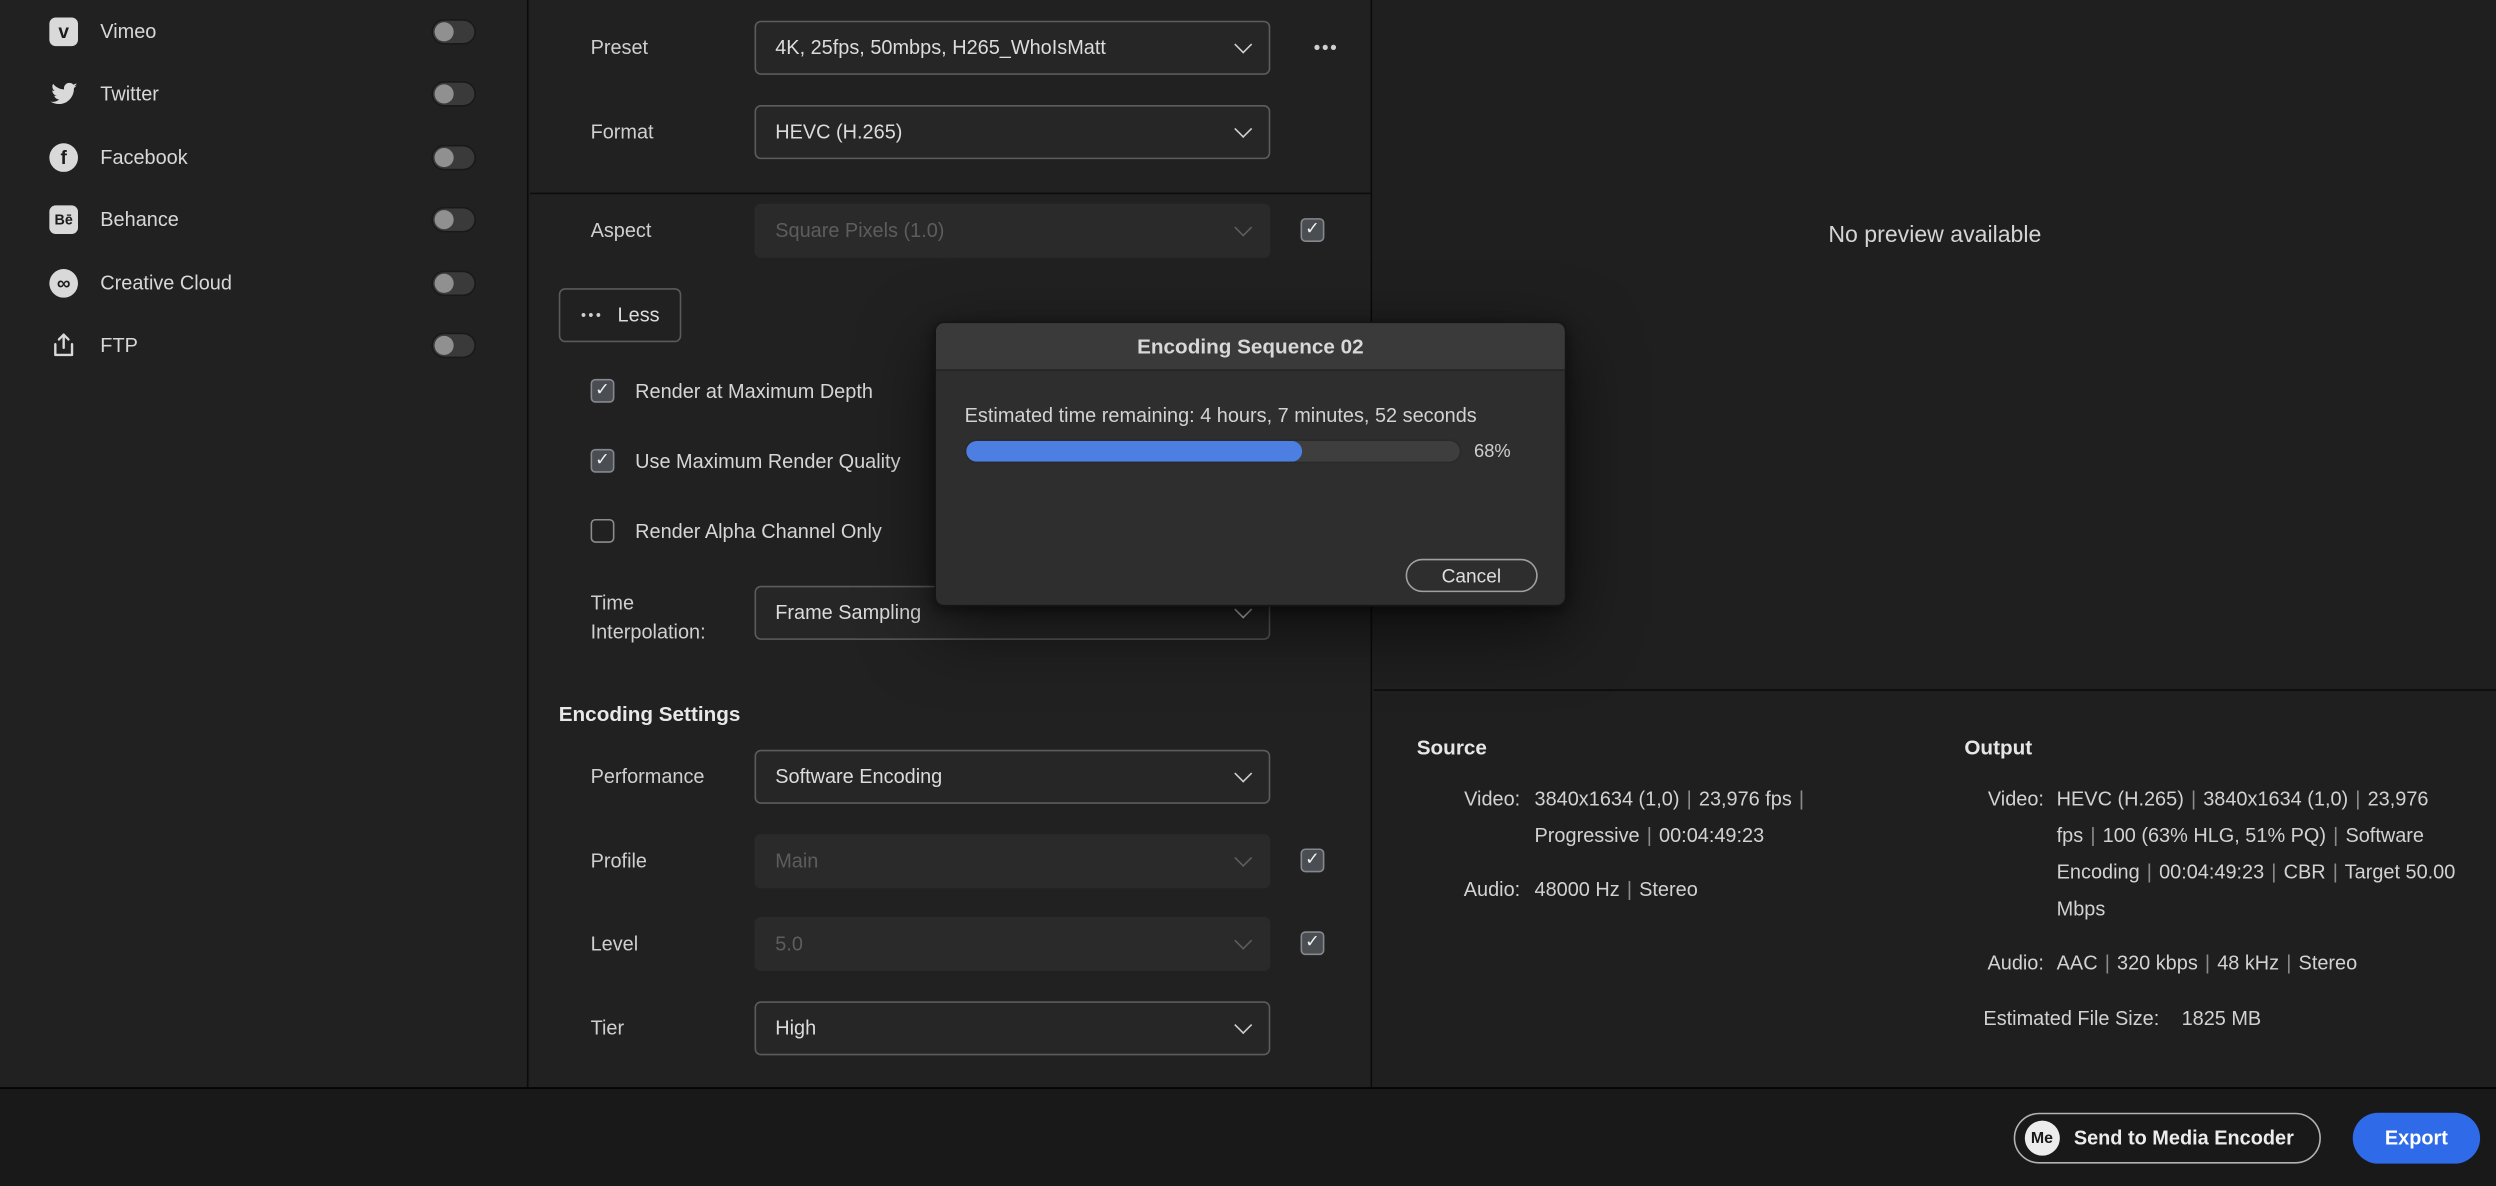  I want to click on performance-value: Software Encoding, so click(859, 776).